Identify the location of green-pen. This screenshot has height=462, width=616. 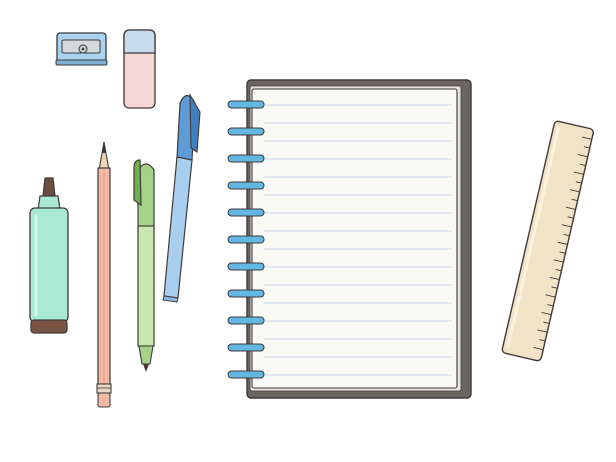
(144, 265).